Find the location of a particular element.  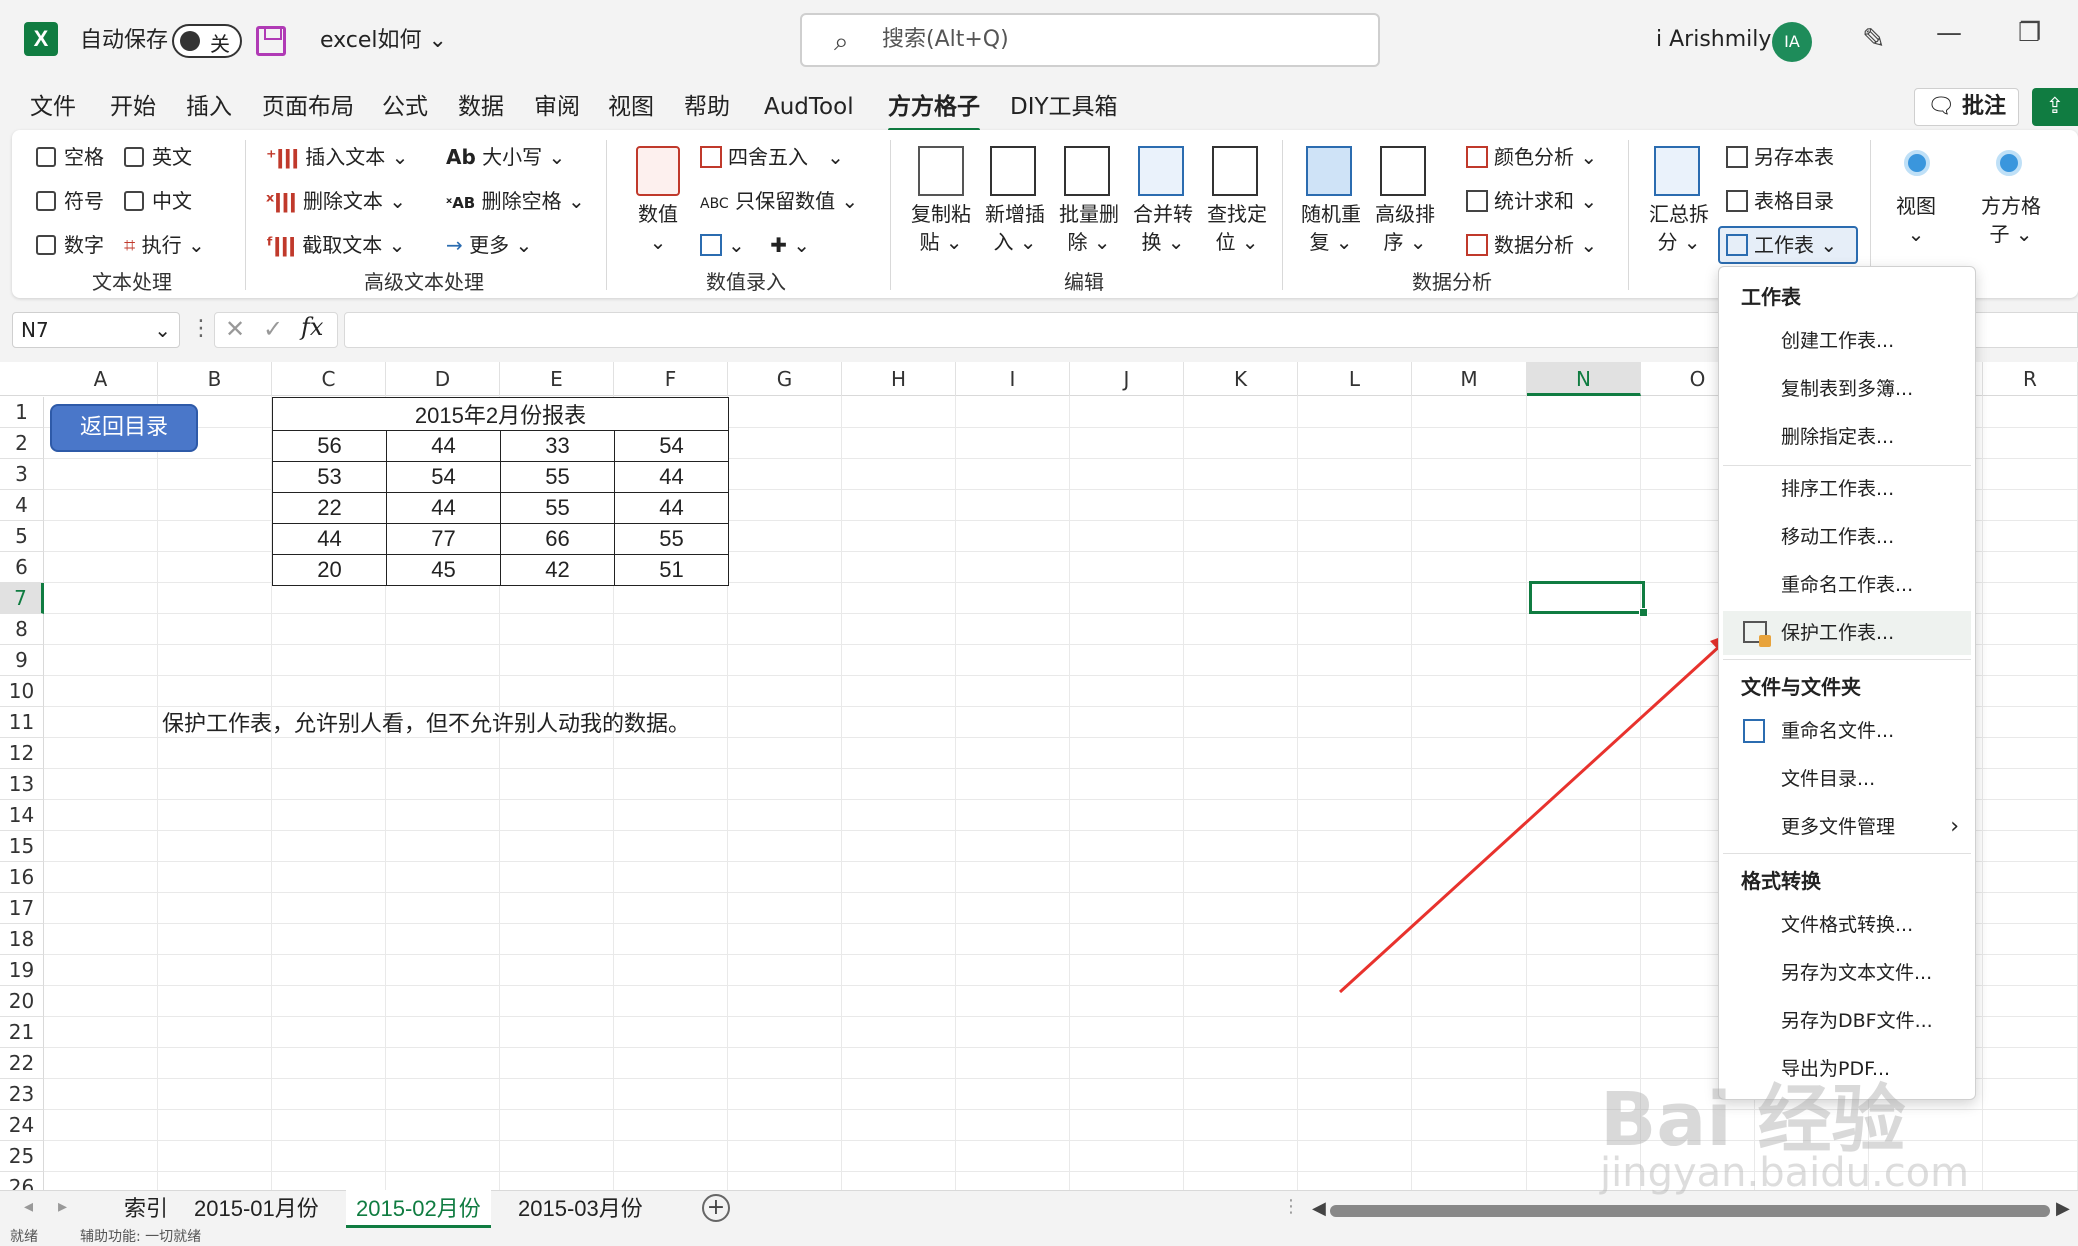

batch-delete-button: 批量删除 ⌄ is located at coordinates (1089, 228).